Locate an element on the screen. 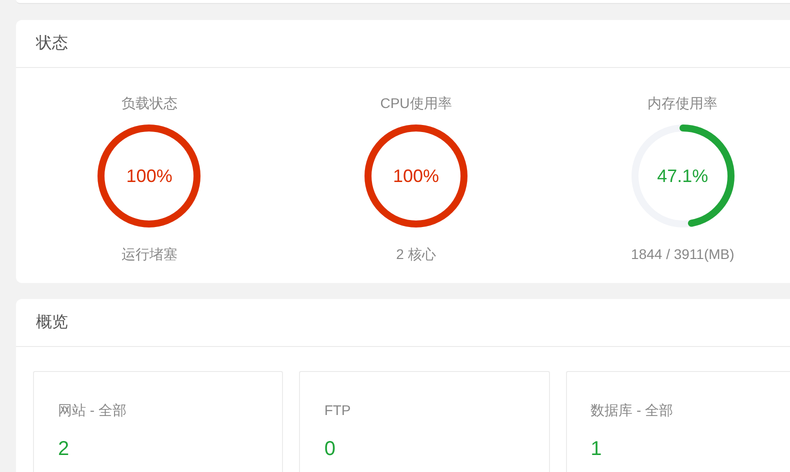 This screenshot has width=790, height=472. card-value: 1 is located at coordinates (596, 449).